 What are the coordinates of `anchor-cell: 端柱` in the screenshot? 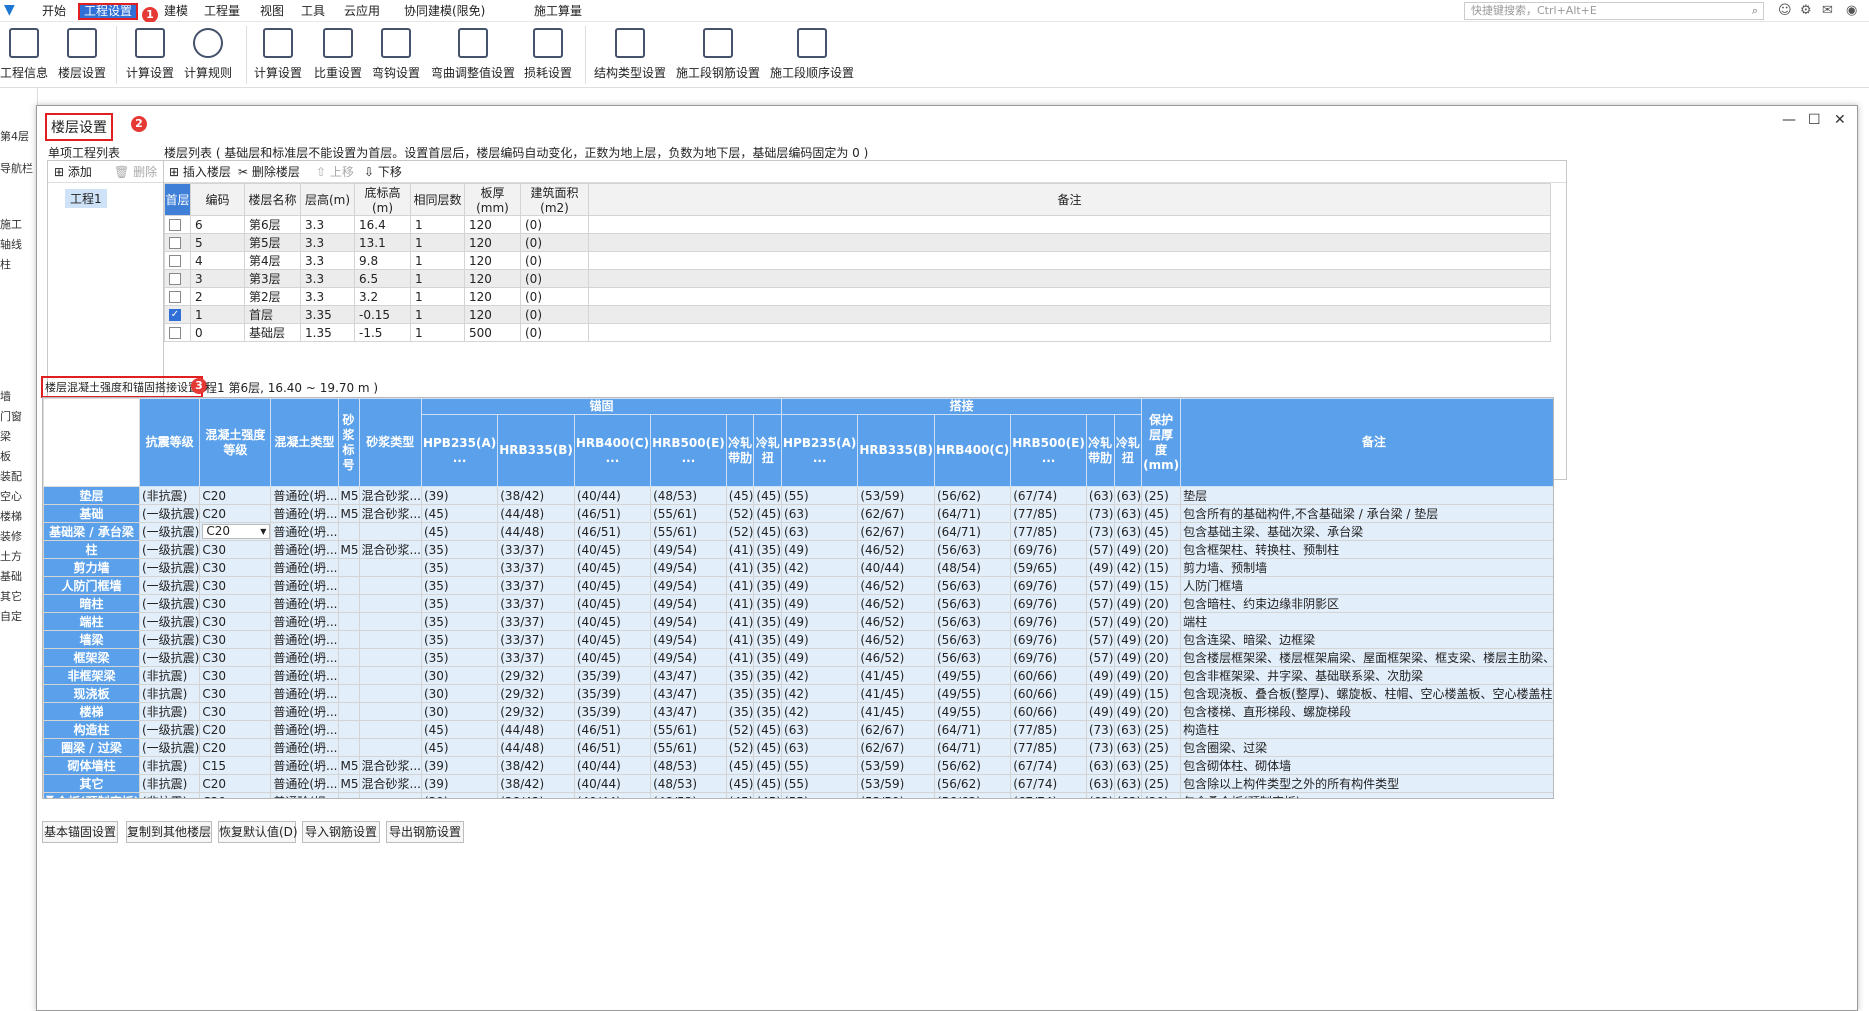 It's located at (1366, 621).